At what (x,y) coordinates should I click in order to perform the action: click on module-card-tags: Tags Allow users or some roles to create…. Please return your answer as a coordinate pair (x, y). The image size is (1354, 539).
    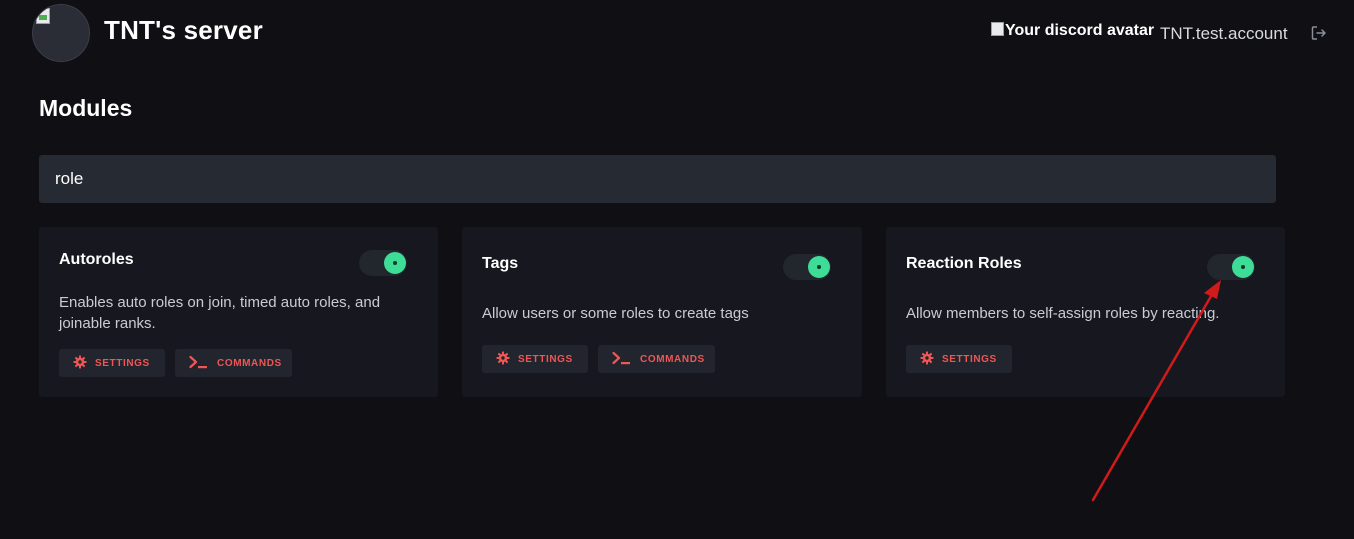
    Looking at the image, I should click on (662, 312).